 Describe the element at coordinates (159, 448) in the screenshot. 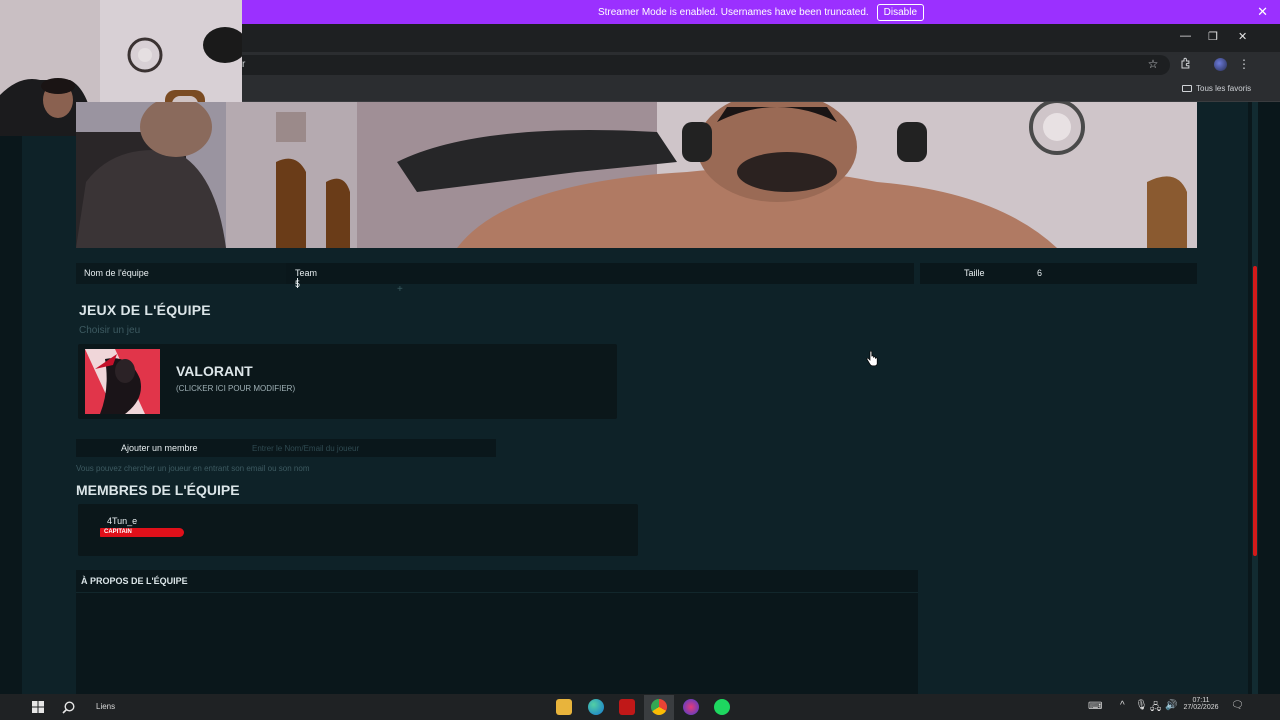

I see `add-member-button: Ajouter un membre` at that location.